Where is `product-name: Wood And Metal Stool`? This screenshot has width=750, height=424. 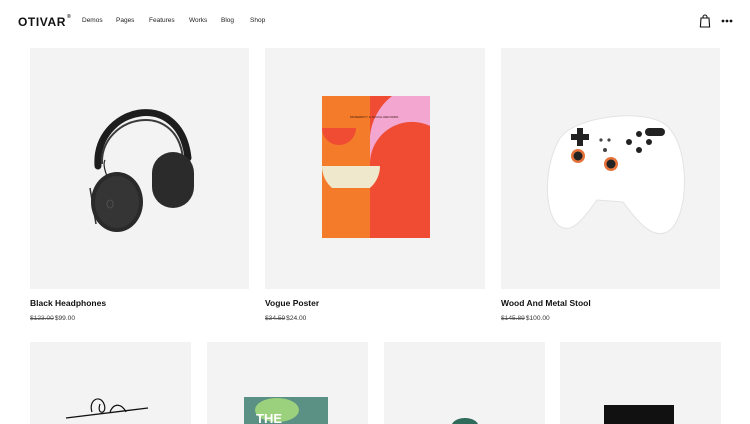
product-name: Wood And Metal Stool is located at coordinates (546, 303).